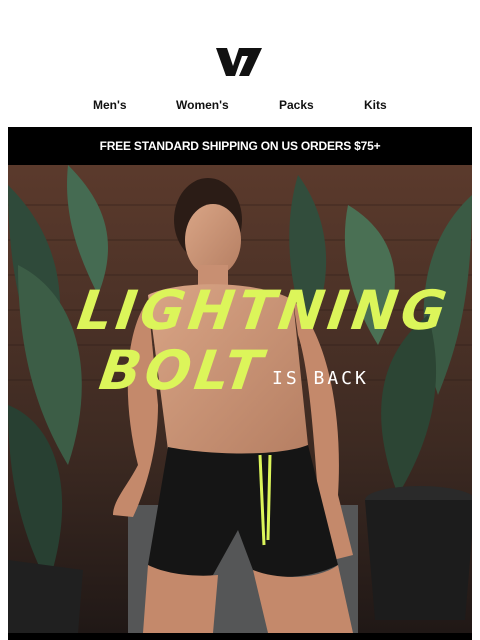  I want to click on nav-item-packs: Packs, so click(296, 105).